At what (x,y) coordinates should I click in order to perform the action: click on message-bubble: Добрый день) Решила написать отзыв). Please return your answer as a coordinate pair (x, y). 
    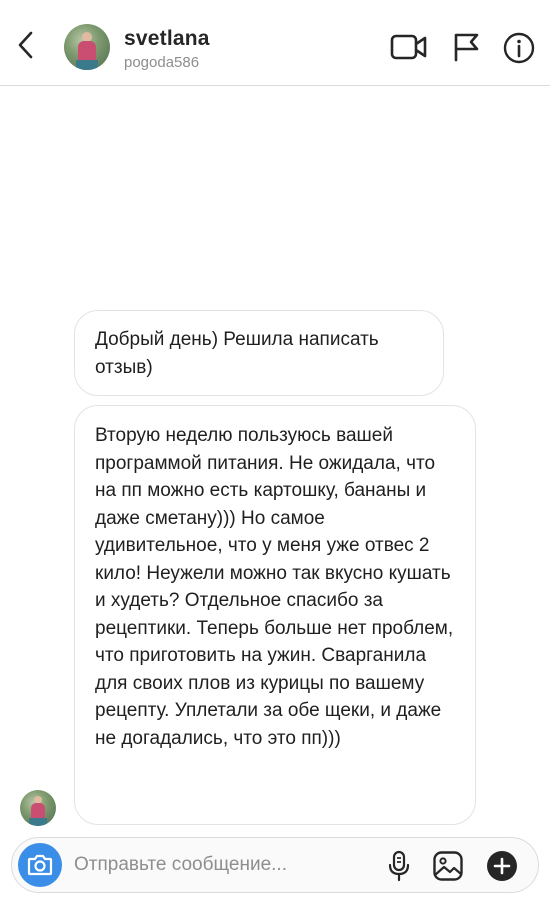
    Looking at the image, I should click on (259, 353).